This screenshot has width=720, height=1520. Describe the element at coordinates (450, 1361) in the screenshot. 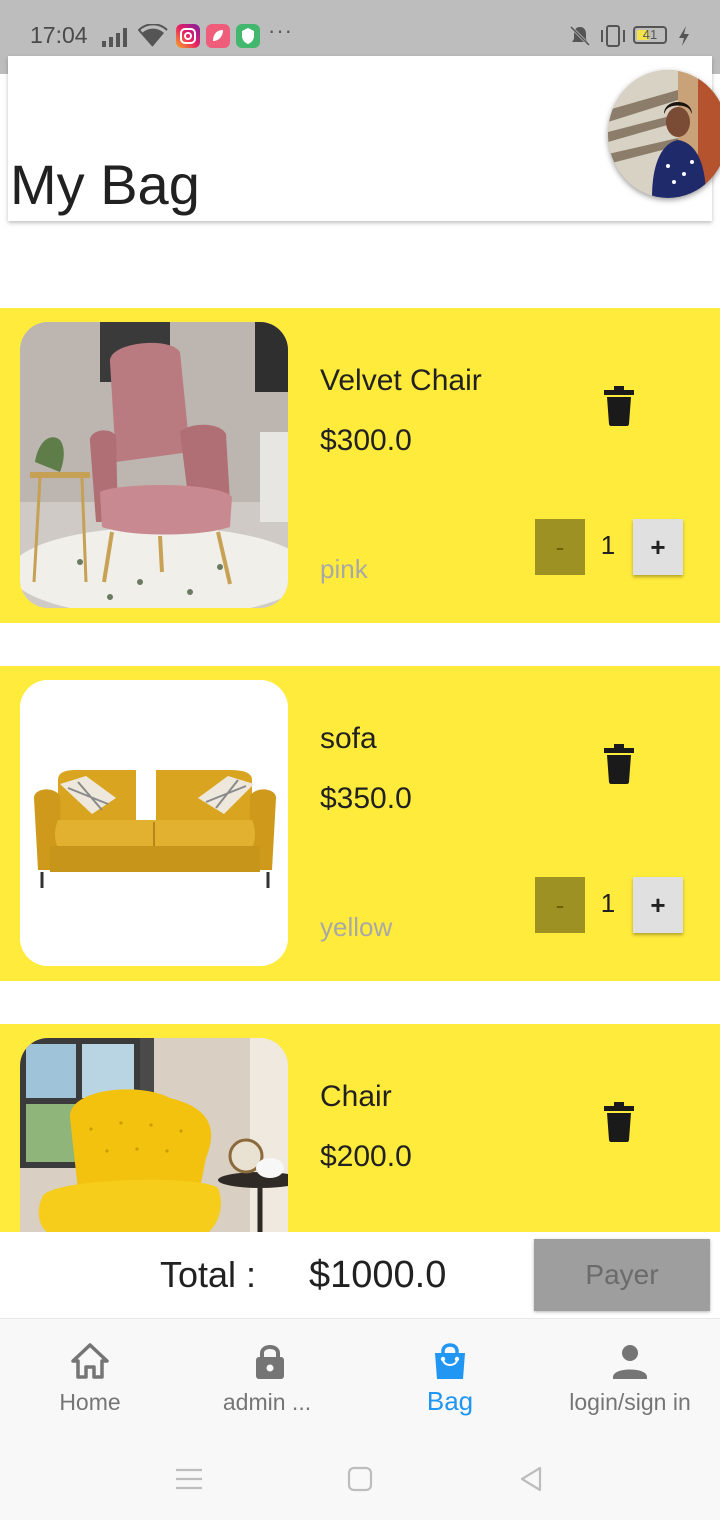

I see `shopping-bag-icon` at that location.